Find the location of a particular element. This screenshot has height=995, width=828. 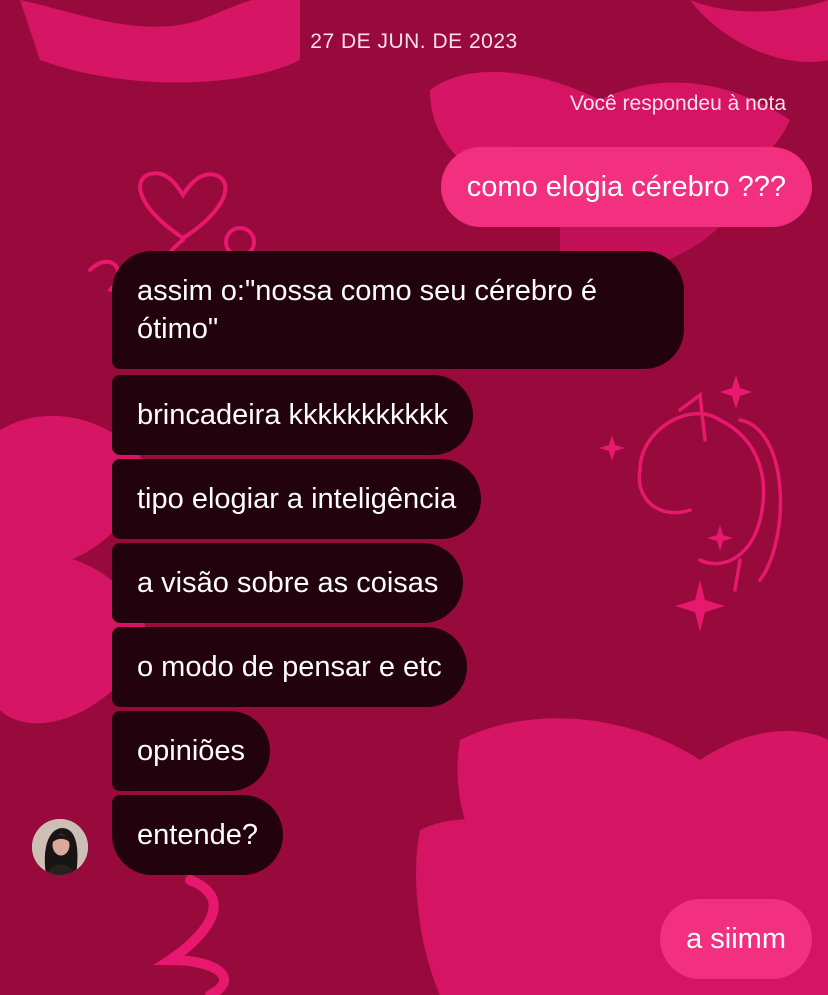

received-message-bubble: o modo de pensar e etc is located at coordinates (289, 667).